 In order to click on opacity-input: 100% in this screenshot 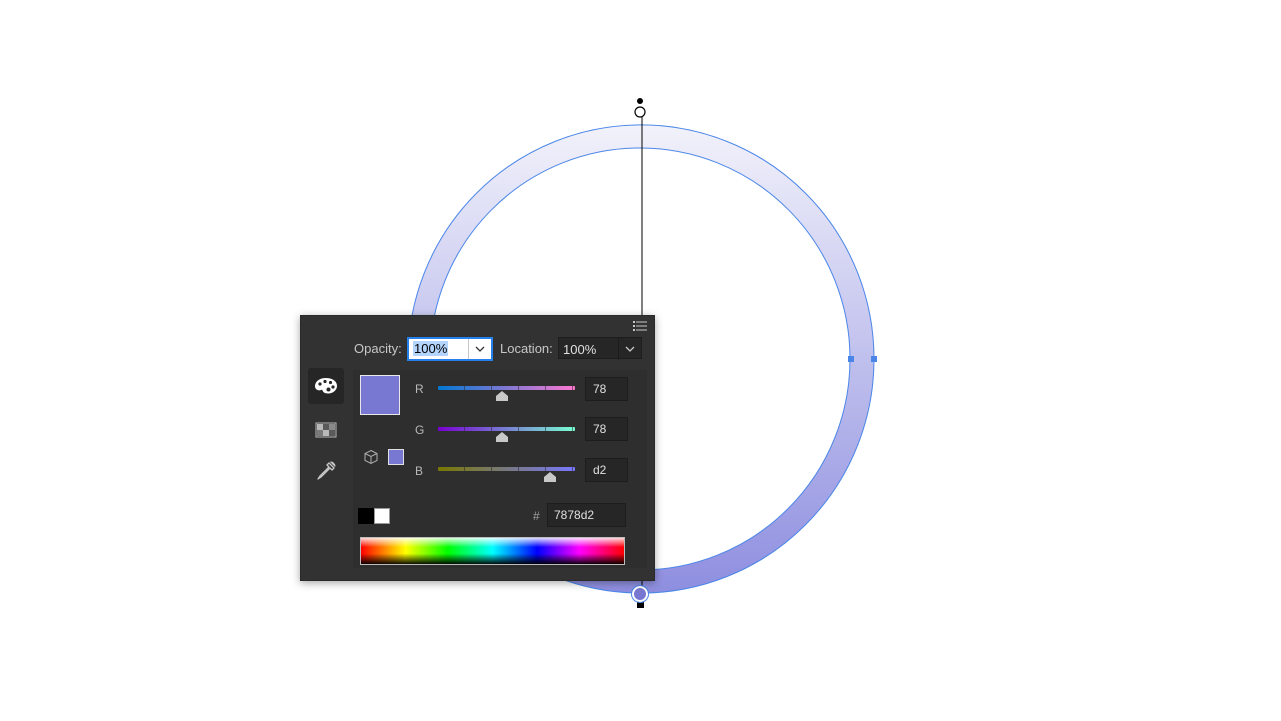, I will do `click(439, 350)`.